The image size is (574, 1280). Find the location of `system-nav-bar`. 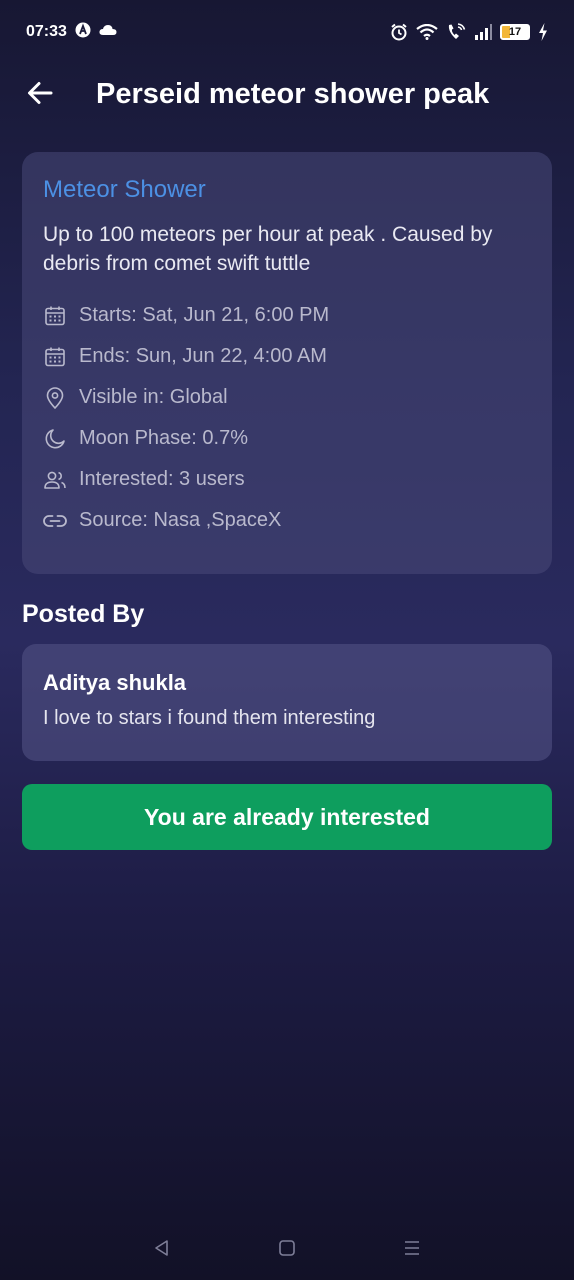

system-nav-bar is located at coordinates (287, 1250).